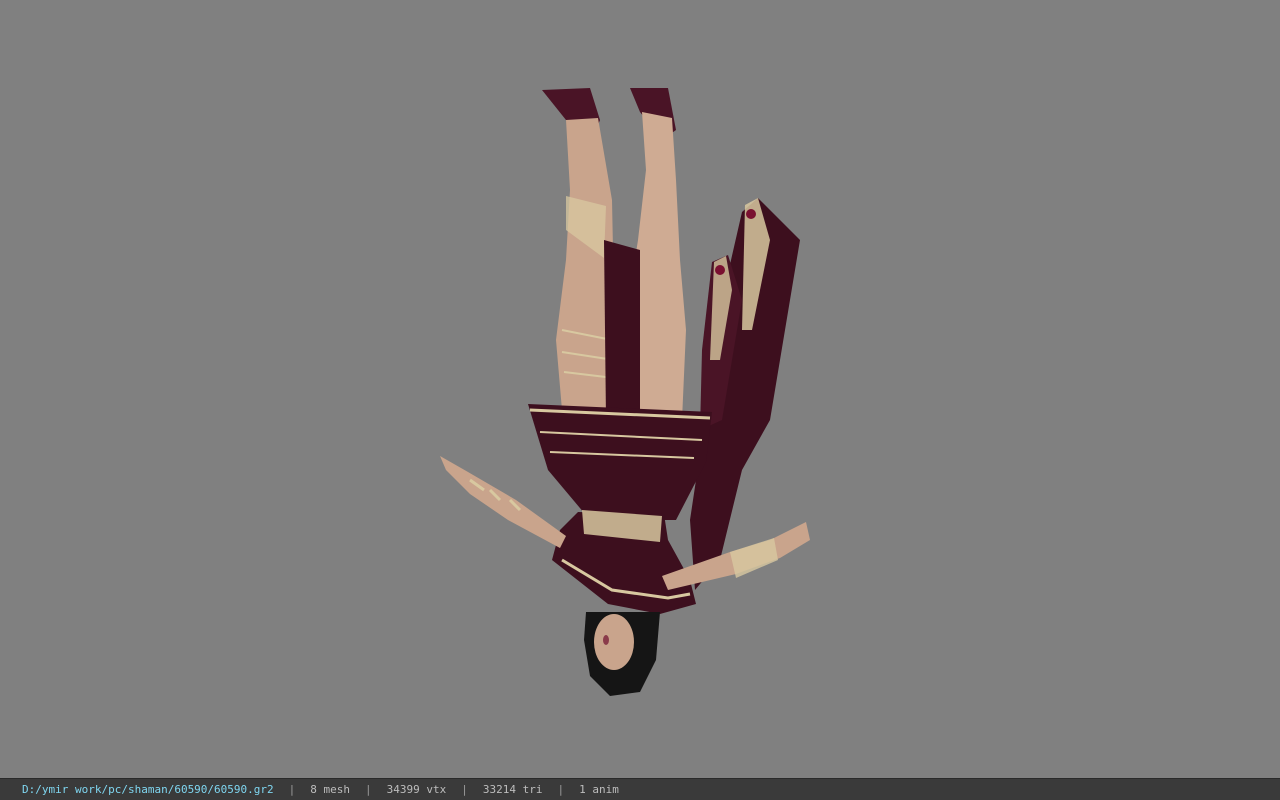  I want to click on file-path: D:/ymir work/pc/shaman/60590/60590.gr2, so click(148, 789).